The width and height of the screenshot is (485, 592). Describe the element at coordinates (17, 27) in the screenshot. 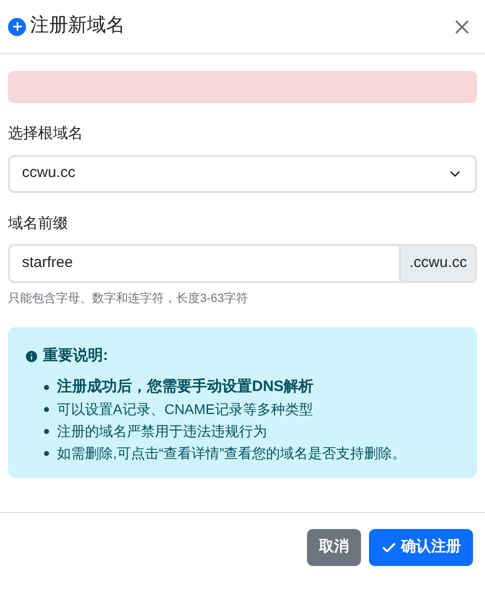

I see `plus-icon` at that location.